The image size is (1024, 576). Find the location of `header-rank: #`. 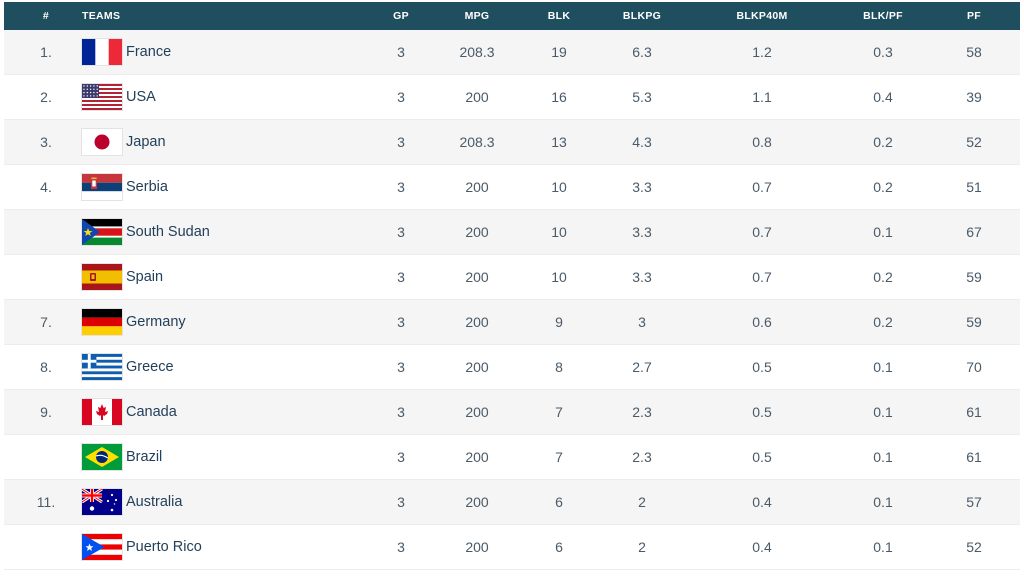

header-rank: # is located at coordinates (46, 16).